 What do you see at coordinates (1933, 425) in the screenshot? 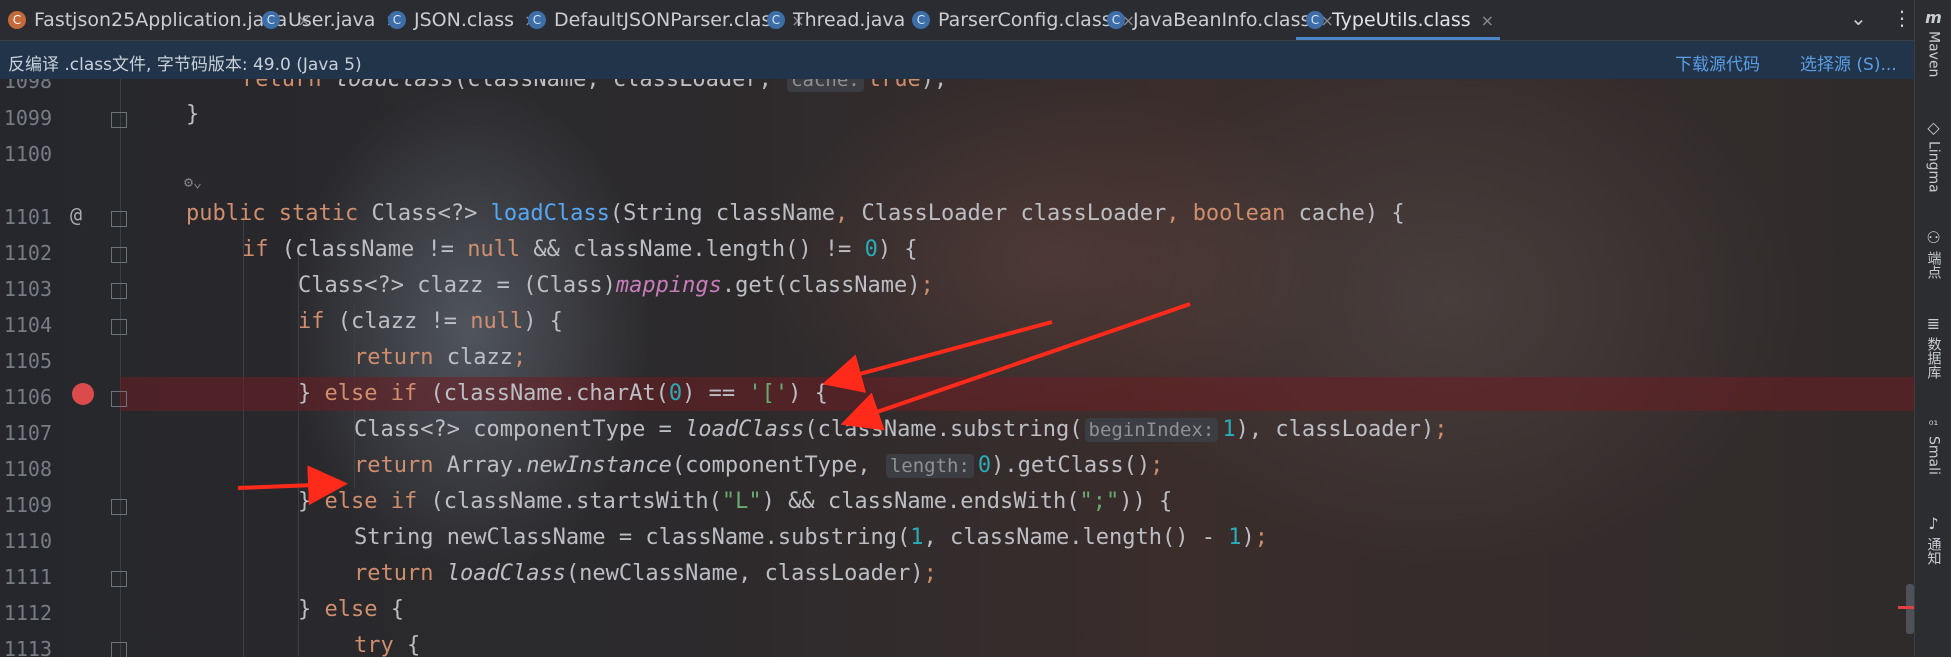
I see `smali-icon: ⁰¹` at bounding box center [1933, 425].